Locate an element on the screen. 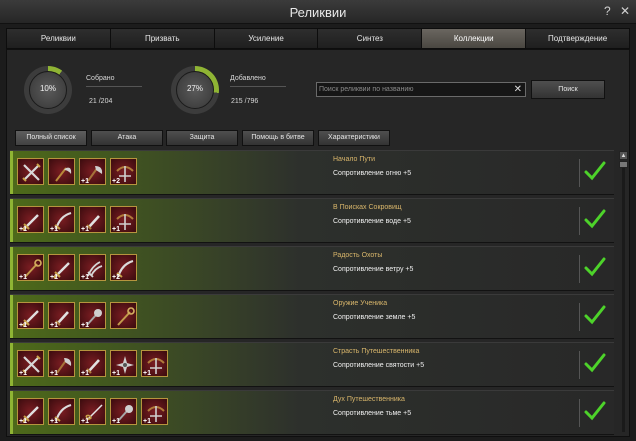 The width and height of the screenshot is (636, 441). added-divider is located at coordinates (258, 86).